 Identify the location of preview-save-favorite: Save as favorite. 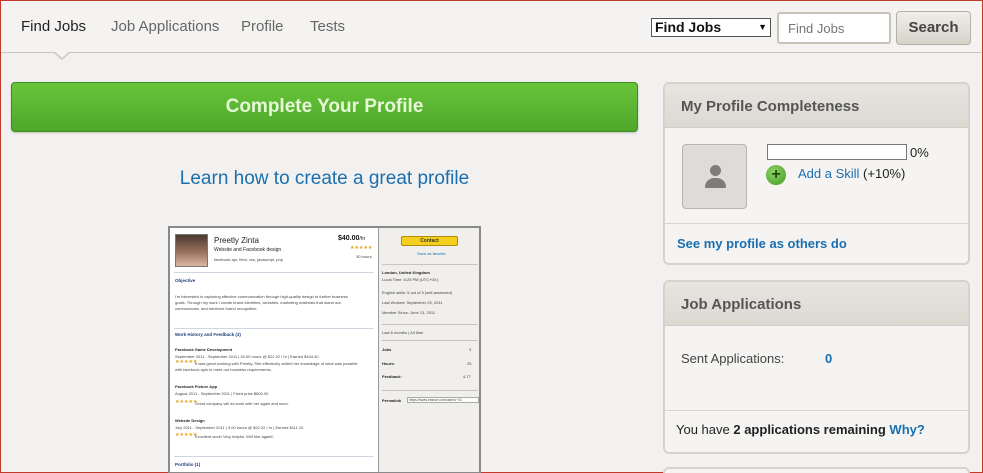
(431, 253).